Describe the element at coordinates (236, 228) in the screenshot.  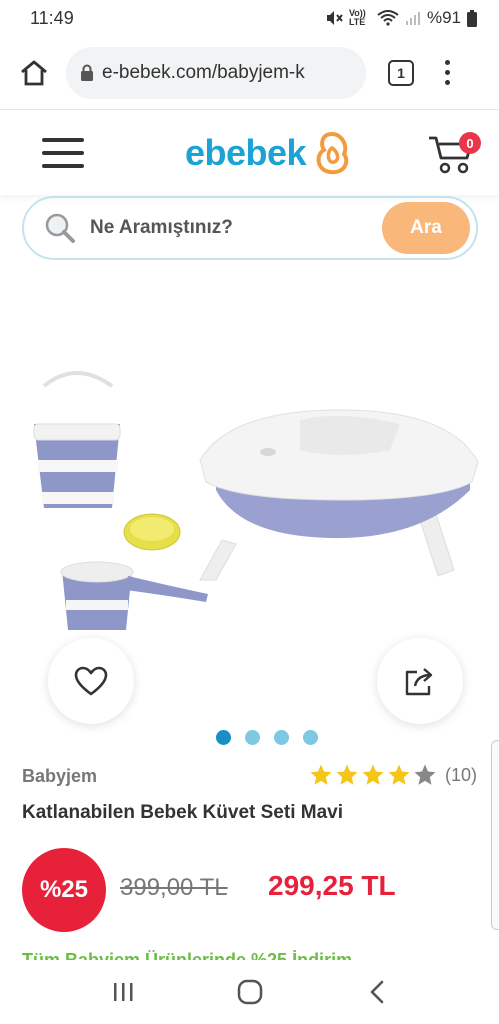
I see `search-input: Ne Aramıştınız?` at that location.